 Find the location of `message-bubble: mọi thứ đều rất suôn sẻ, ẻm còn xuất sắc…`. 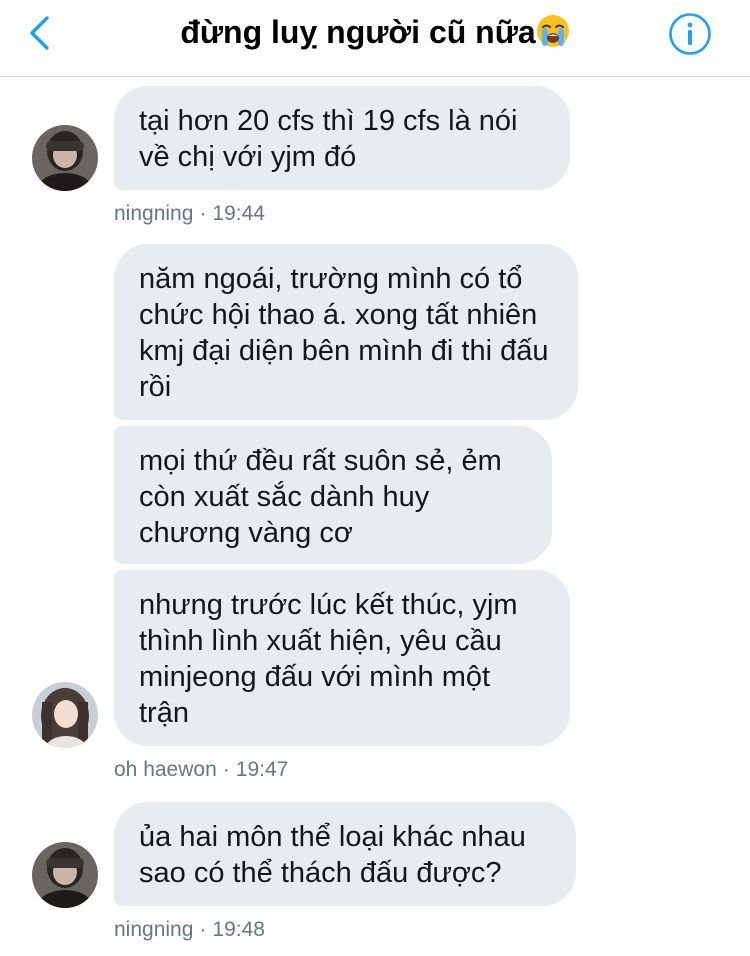

message-bubble: mọi thứ đều rất suôn sẻ, ẻm còn xuất sắc… is located at coordinates (333, 495).